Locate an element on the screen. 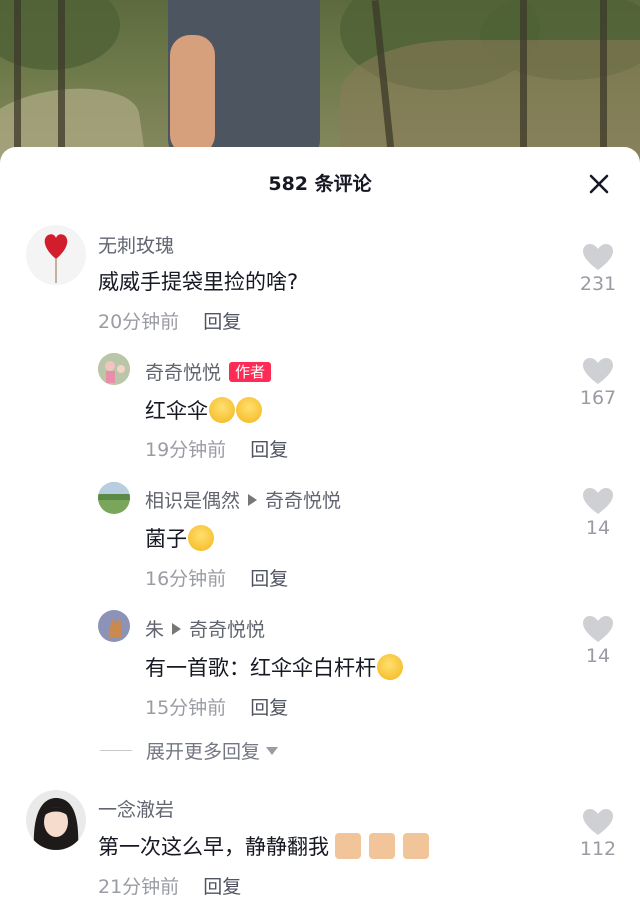 The height and width of the screenshot is (921, 640). reply-meta: 16分钟前 回复 is located at coordinates (216, 577).